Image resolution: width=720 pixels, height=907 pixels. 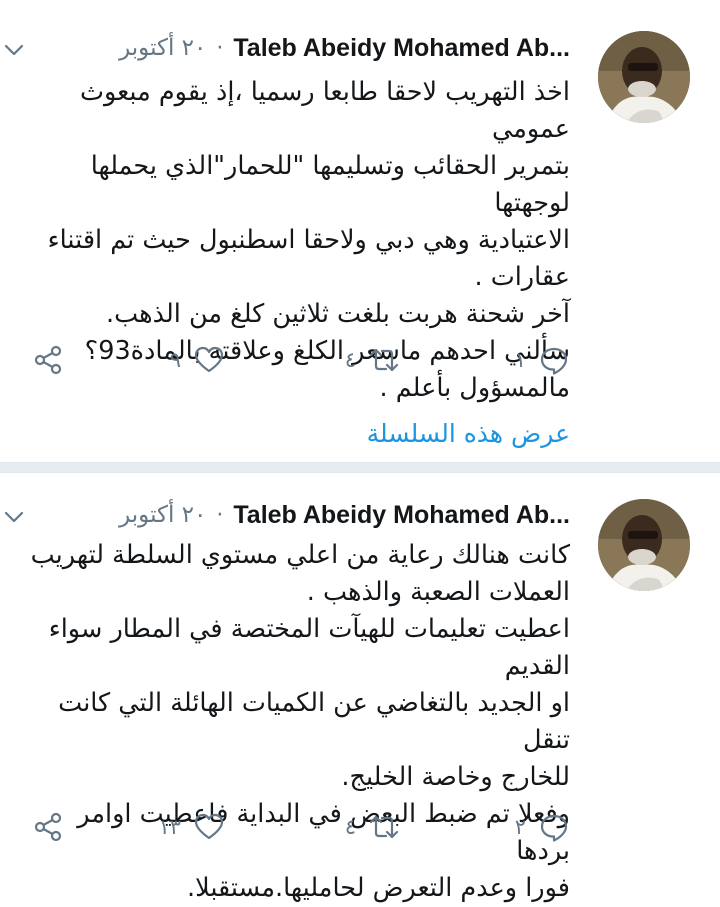 I want to click on like-count: ١٣, so click(x=169, y=827).